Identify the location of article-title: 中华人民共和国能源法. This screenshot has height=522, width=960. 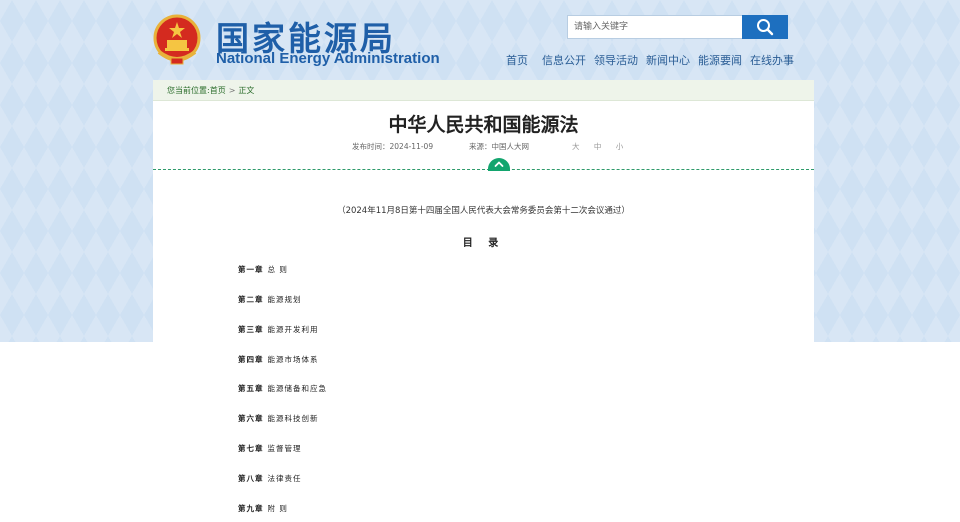
(483, 125).